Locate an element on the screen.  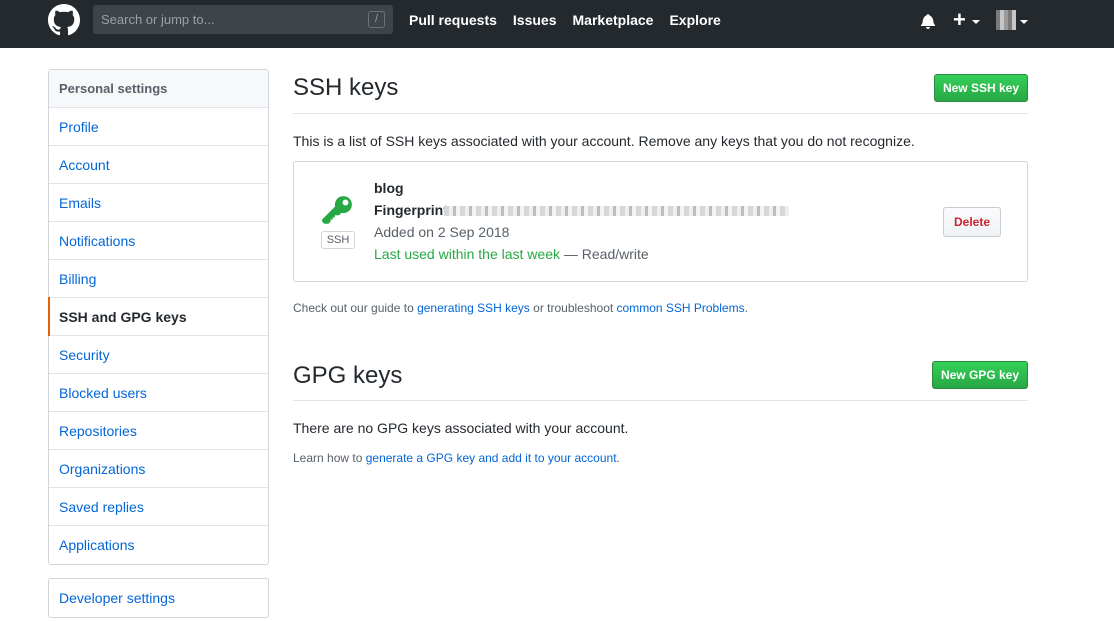
sidebar-item-profile: Profile is located at coordinates (158, 127).